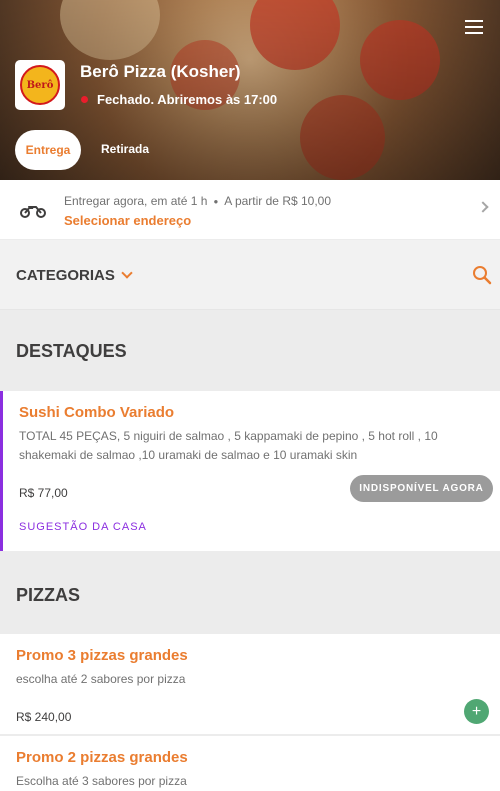  Describe the element at coordinates (160, 71) in the screenshot. I see `store-name: Berô Pizza (Kosher)` at that location.